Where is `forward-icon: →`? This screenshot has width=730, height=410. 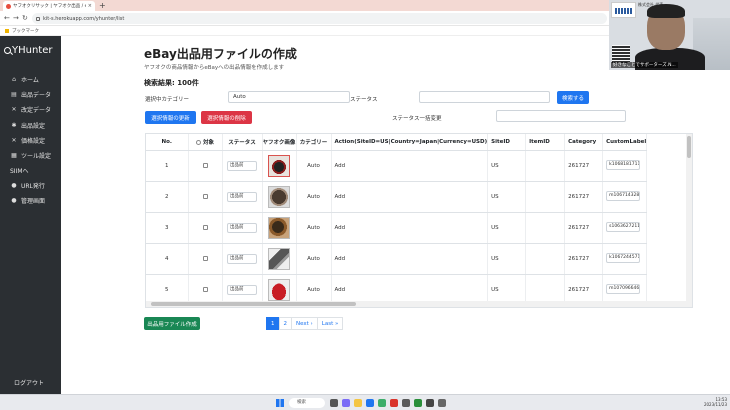 forward-icon: → is located at coordinates (16, 18).